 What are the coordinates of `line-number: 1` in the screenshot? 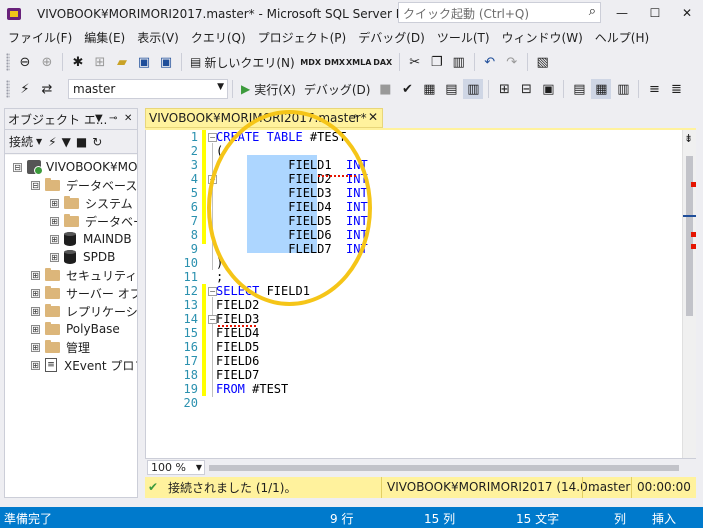 It's located at (194, 137).